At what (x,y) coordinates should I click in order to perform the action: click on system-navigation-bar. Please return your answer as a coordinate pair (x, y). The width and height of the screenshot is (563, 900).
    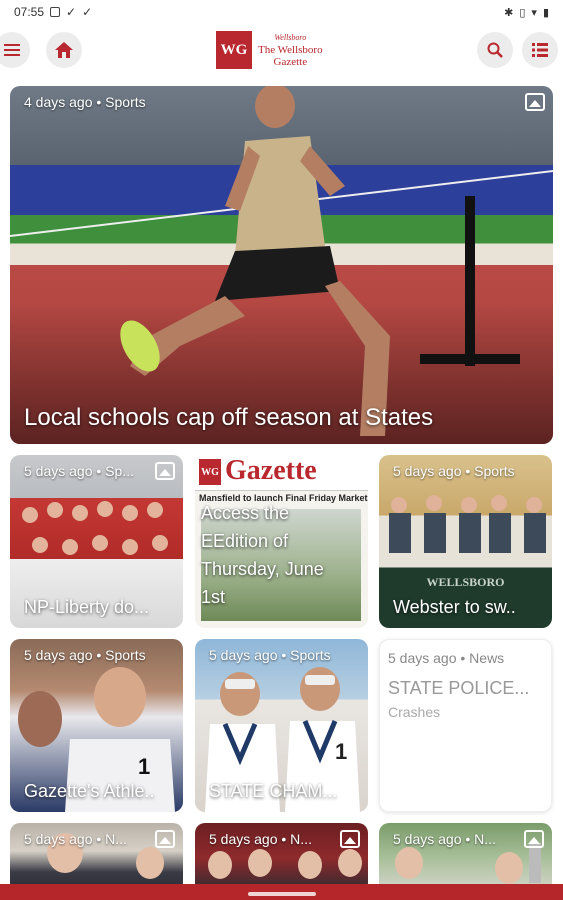
    Looking at the image, I should click on (281, 892).